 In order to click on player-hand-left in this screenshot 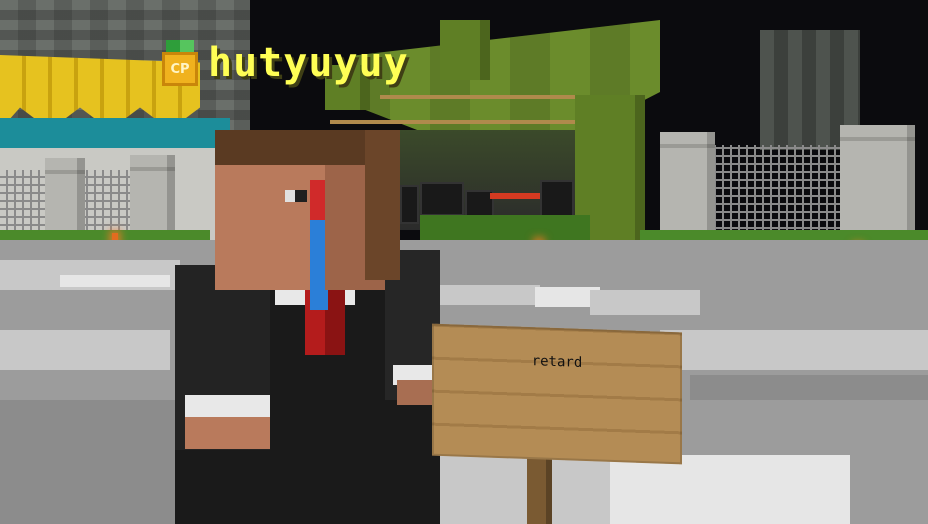, I will do `click(227, 433)`.